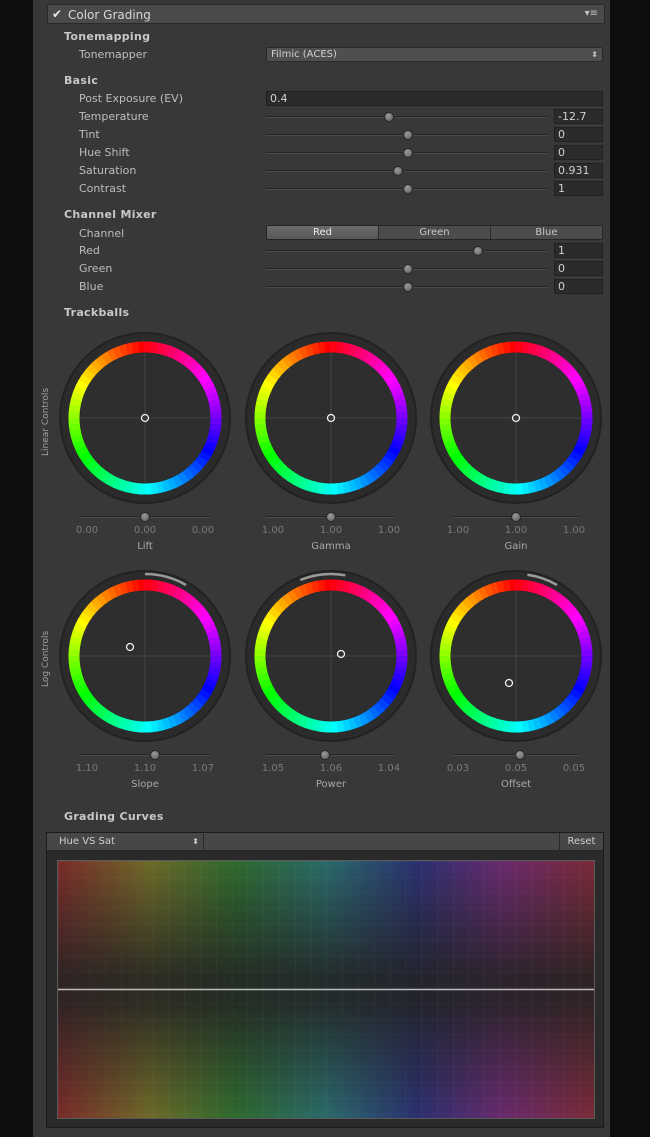 Image resolution: width=650 pixels, height=1137 pixels. Describe the element at coordinates (114, 816) in the screenshot. I see `section-grading-curves: Grading Curves` at that location.